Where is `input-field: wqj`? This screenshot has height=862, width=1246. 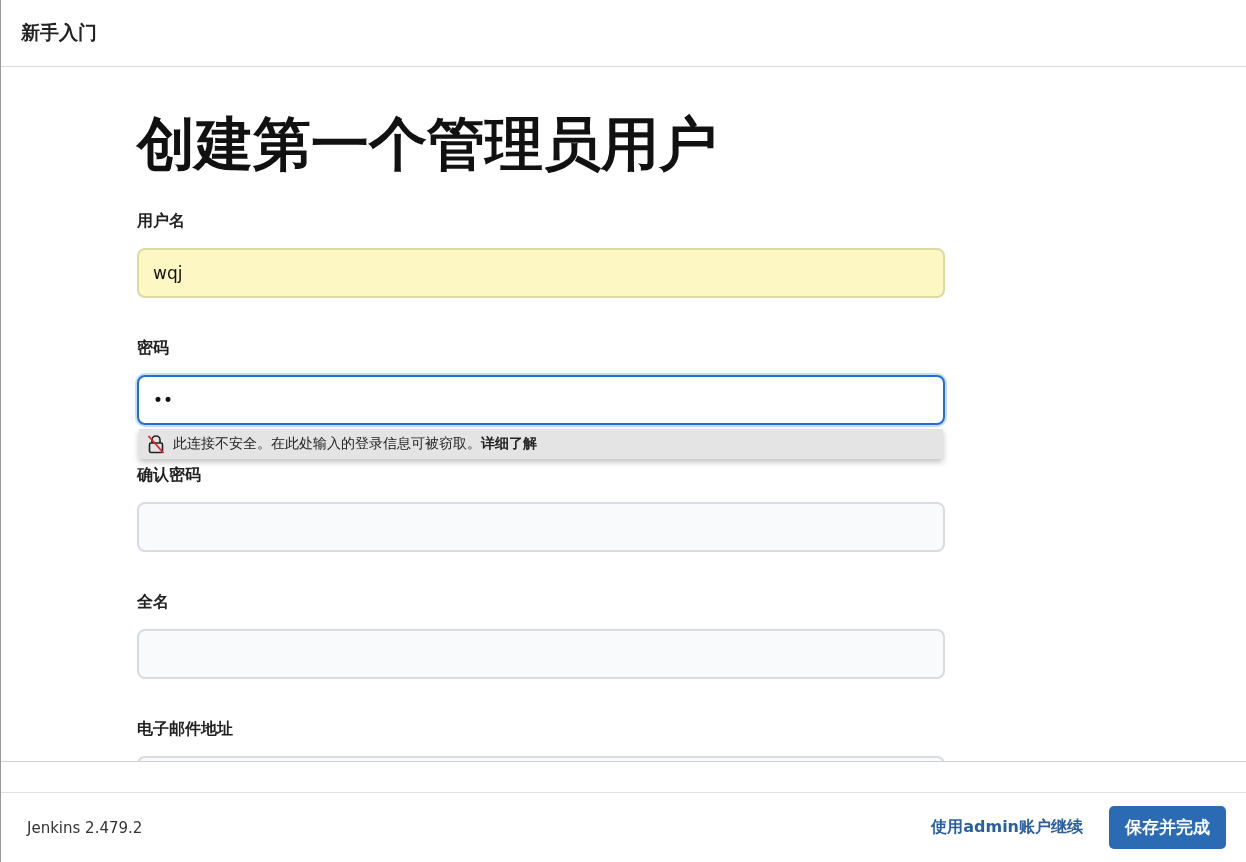
input-field: wqj is located at coordinates (541, 273).